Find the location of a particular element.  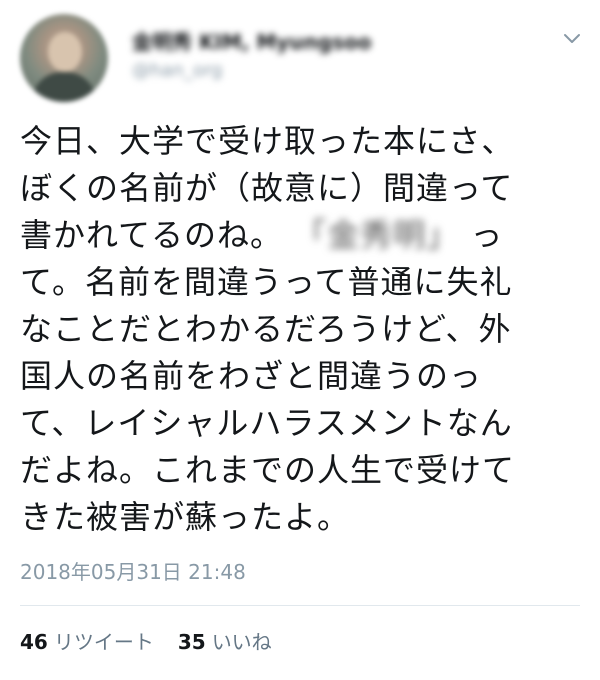

retweet-label: リツイート is located at coordinates (104, 640).